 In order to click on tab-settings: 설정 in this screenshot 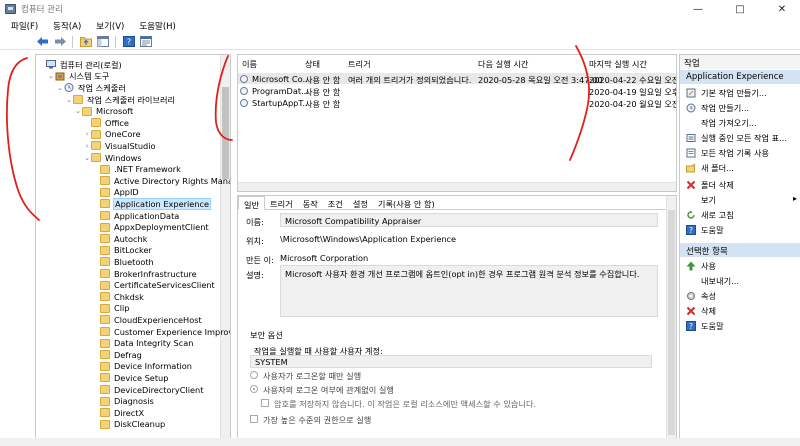, I will do `click(360, 203)`.